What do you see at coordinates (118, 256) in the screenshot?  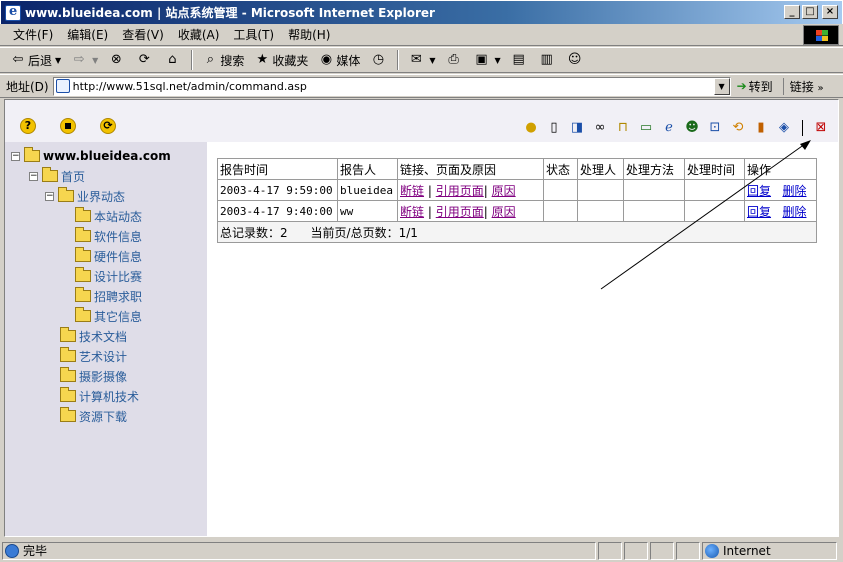 I see `tree-item-label: 硬件信息` at bounding box center [118, 256].